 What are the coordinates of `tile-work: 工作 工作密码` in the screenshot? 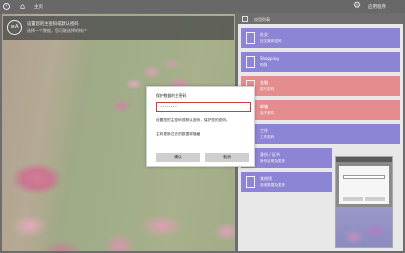 It's located at (320, 134).